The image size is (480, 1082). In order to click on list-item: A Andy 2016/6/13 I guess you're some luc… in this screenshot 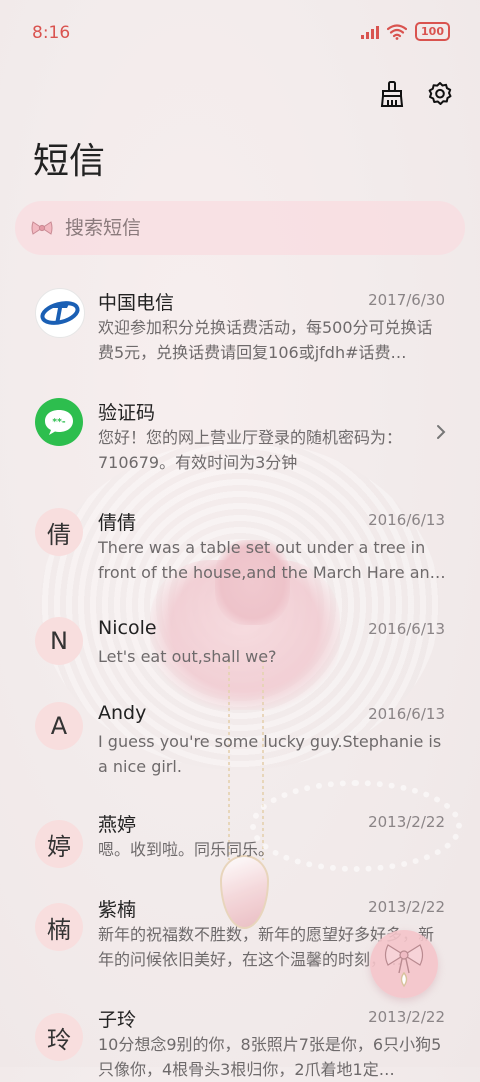, I will do `click(240, 747)`.